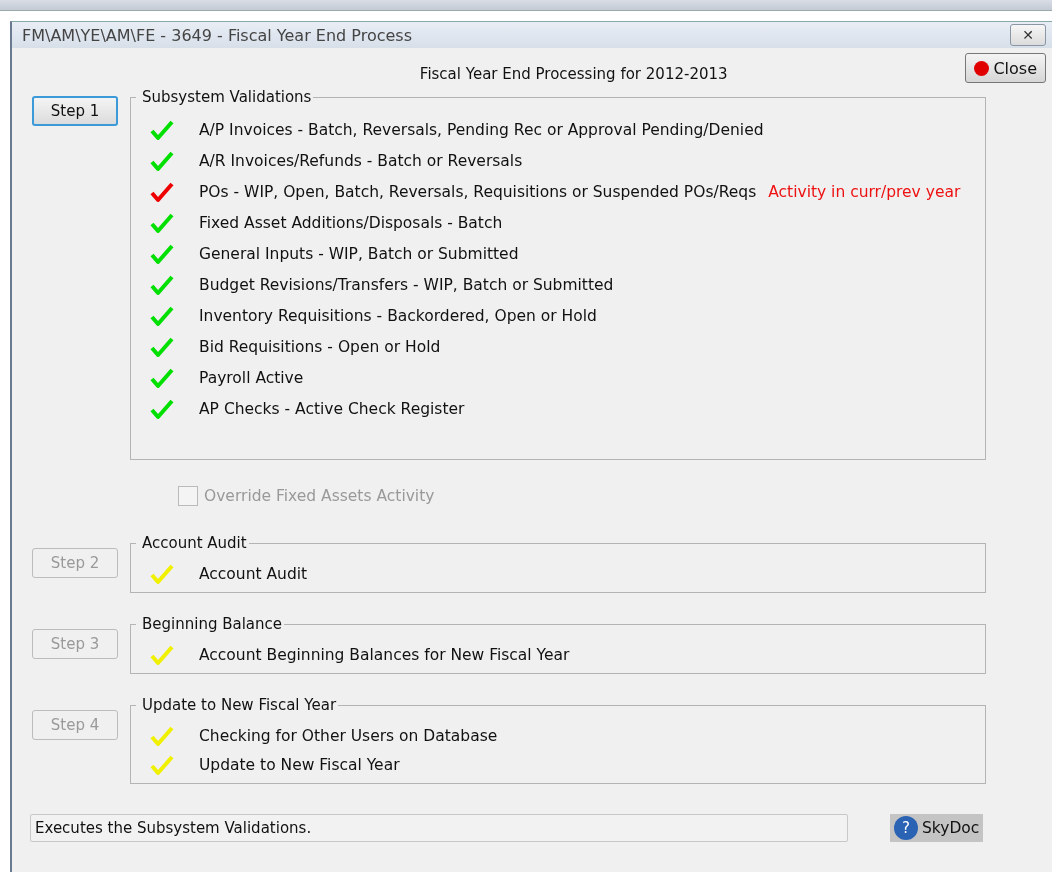 The width and height of the screenshot is (1052, 872). What do you see at coordinates (319, 496) in the screenshot?
I see `checkbox-label: Override Fixed Assets Activity` at bounding box center [319, 496].